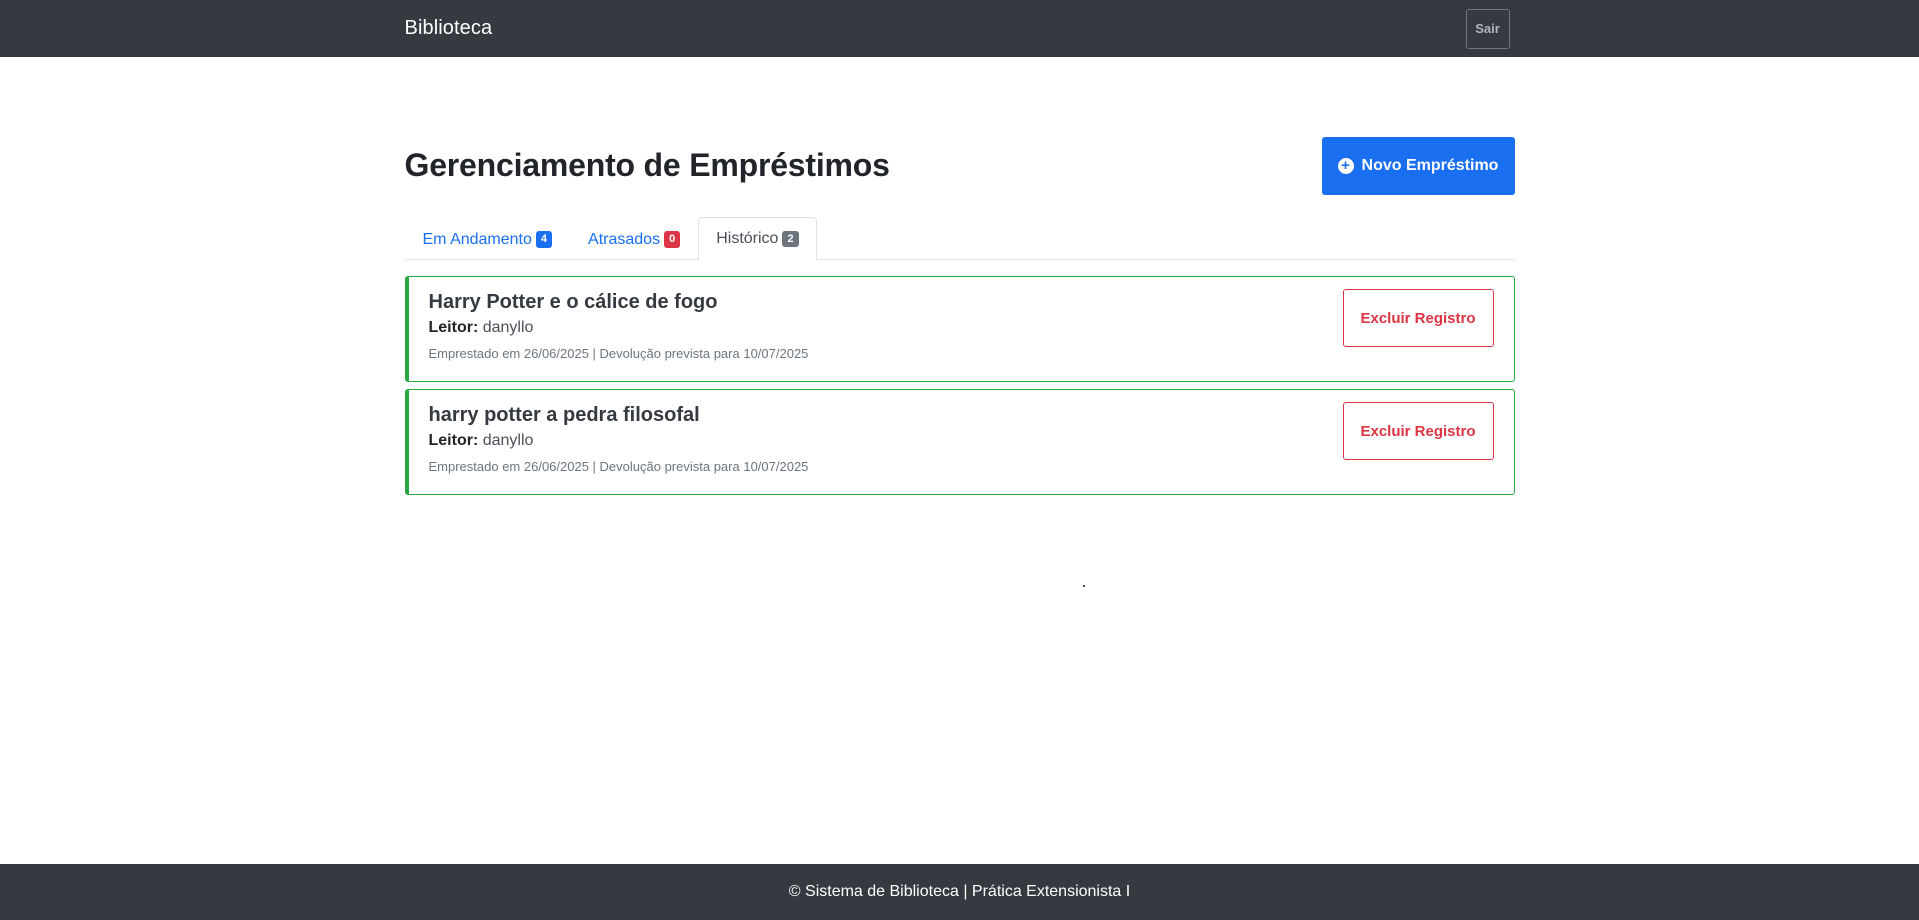 This screenshot has width=1919, height=920. What do you see at coordinates (544, 239) in the screenshot?
I see `count-badge: 4` at bounding box center [544, 239].